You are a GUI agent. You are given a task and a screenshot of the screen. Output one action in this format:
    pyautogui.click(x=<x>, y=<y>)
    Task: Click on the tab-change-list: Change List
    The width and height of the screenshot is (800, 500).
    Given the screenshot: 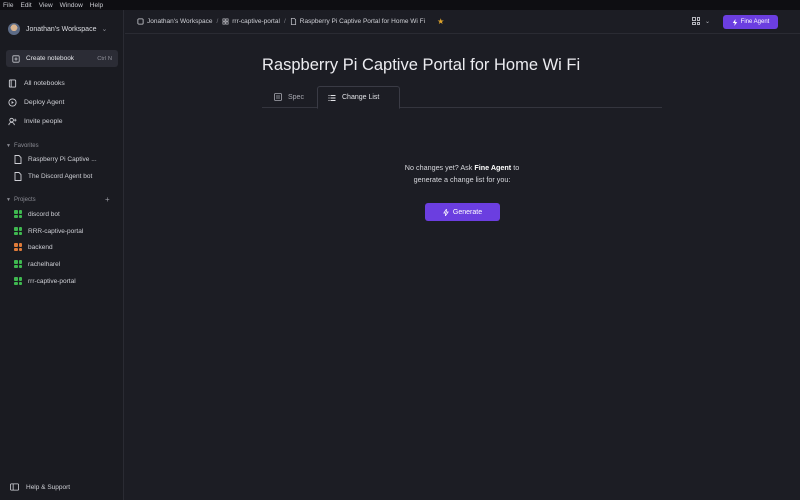 What is the action you would take?
    pyautogui.click(x=358, y=97)
    